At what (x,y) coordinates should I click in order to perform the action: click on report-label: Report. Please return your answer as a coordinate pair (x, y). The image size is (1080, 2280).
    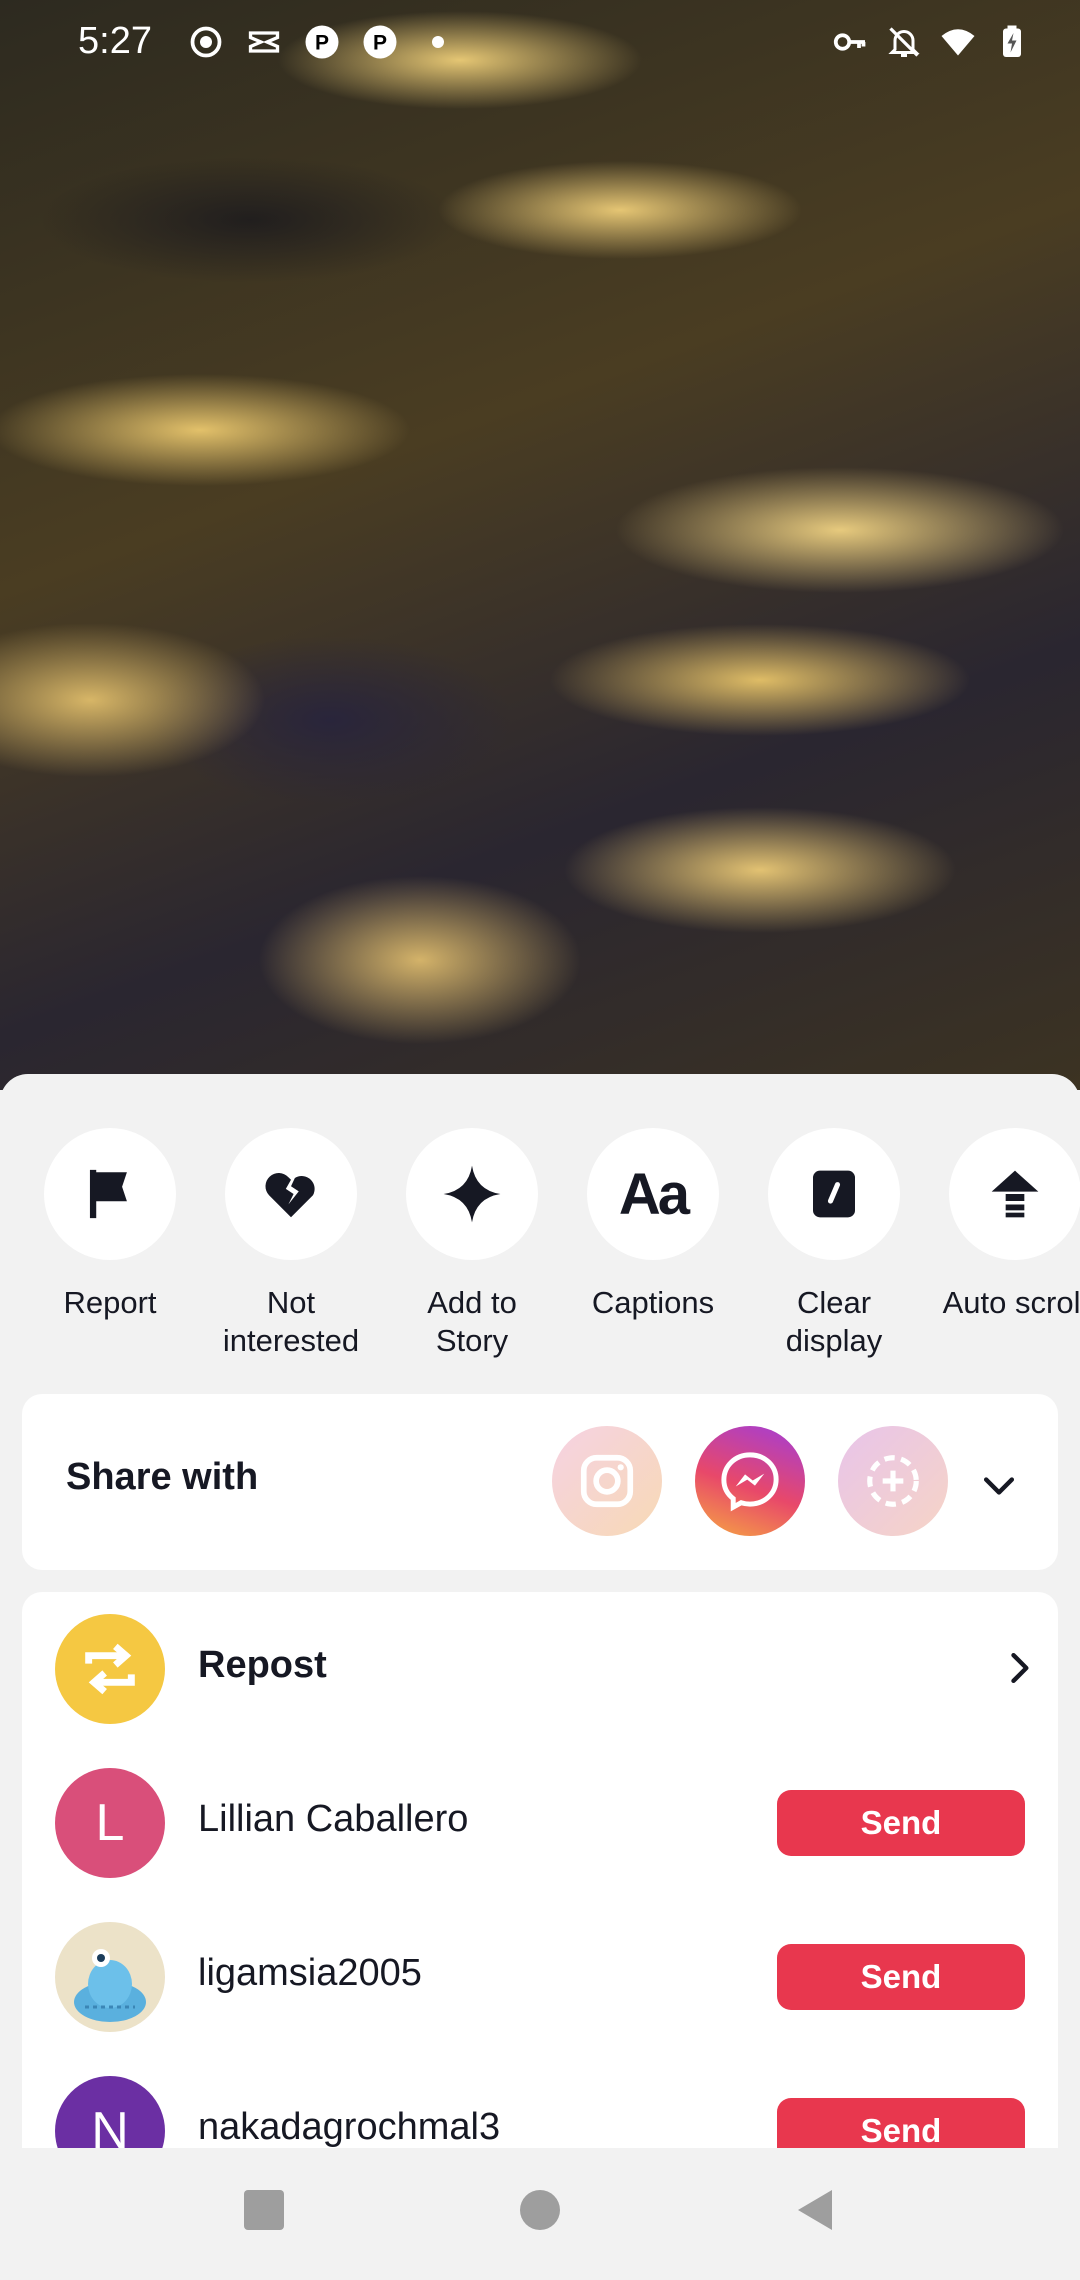
    Looking at the image, I should click on (110, 1302).